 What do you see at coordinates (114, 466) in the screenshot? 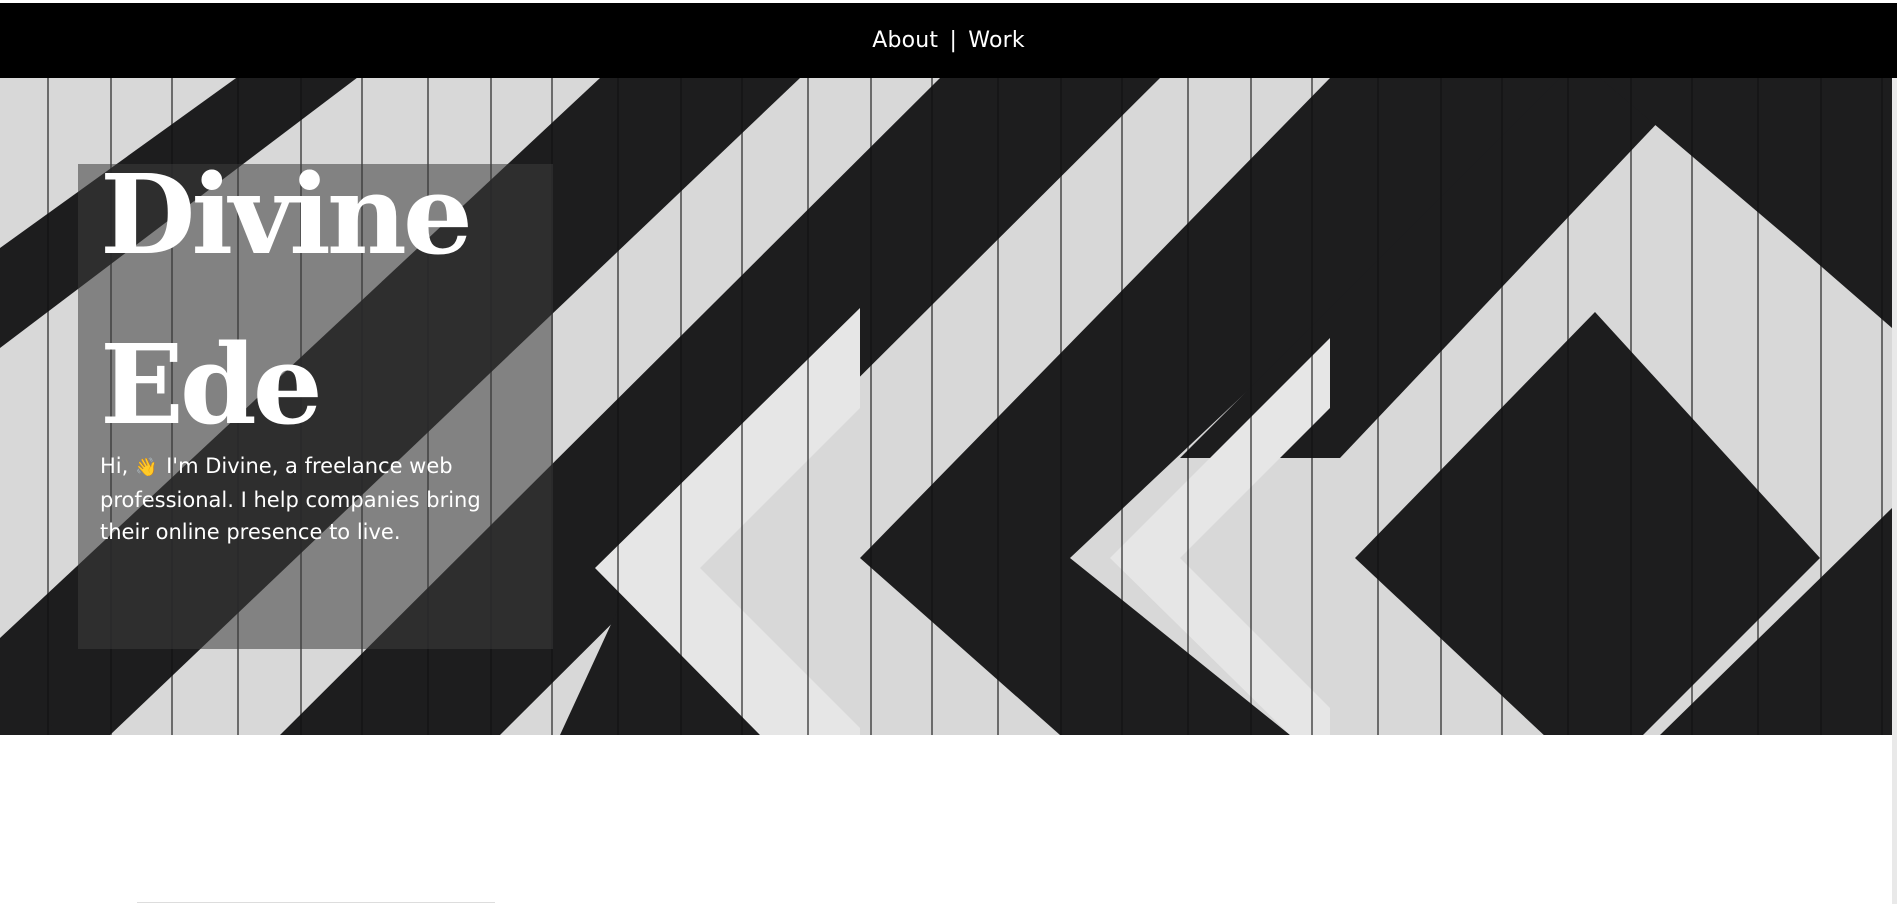
I see `greeting: Hi,` at bounding box center [114, 466].